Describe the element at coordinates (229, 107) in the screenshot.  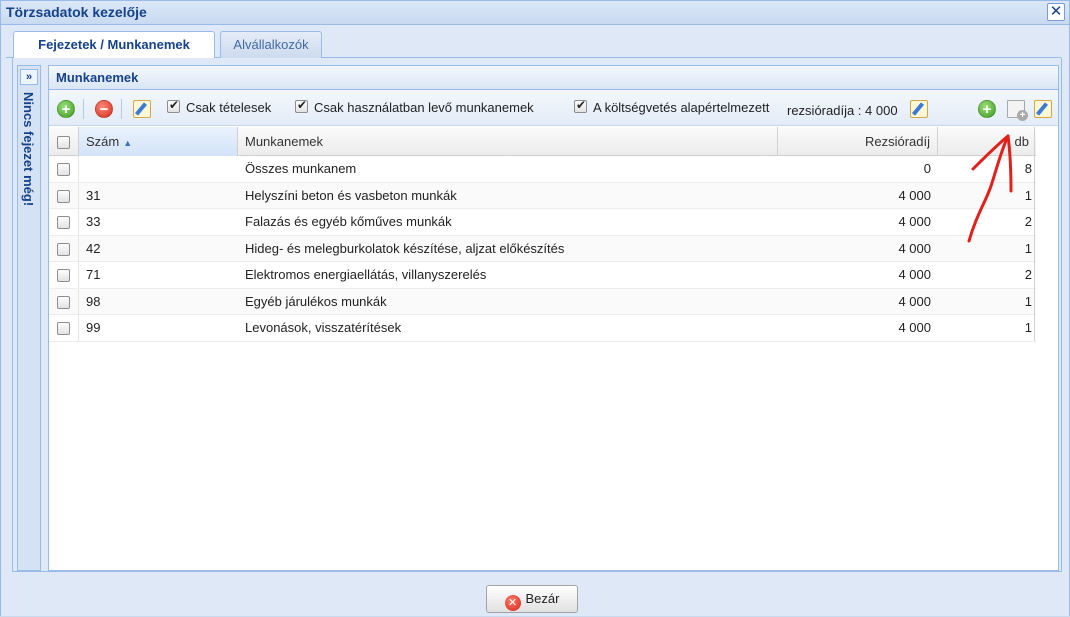
I see `only-items-label: Csak tételesek` at that location.